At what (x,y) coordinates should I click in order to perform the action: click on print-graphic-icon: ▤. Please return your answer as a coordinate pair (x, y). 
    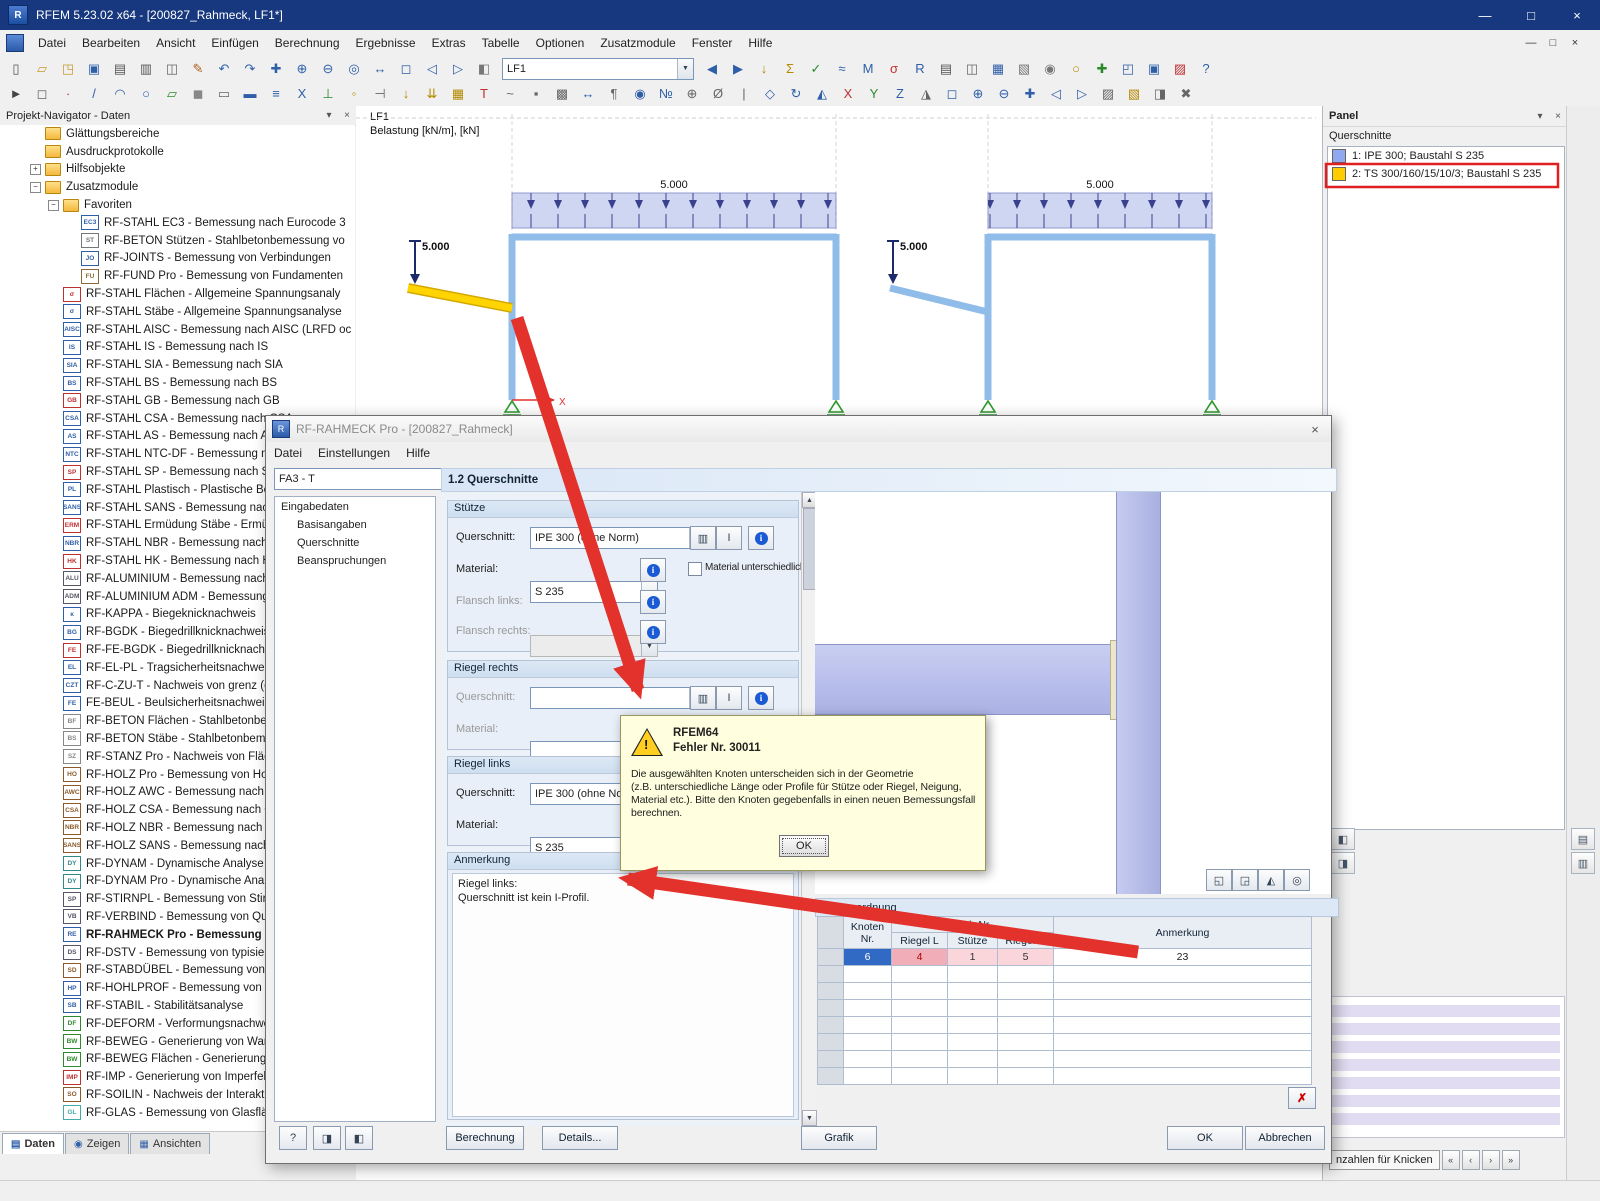
    Looking at the image, I should click on (946, 69).